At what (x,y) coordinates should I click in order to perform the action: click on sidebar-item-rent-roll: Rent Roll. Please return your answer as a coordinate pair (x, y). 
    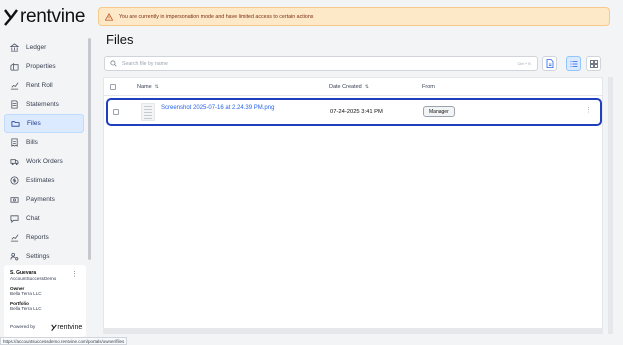
    Looking at the image, I should click on (44, 85).